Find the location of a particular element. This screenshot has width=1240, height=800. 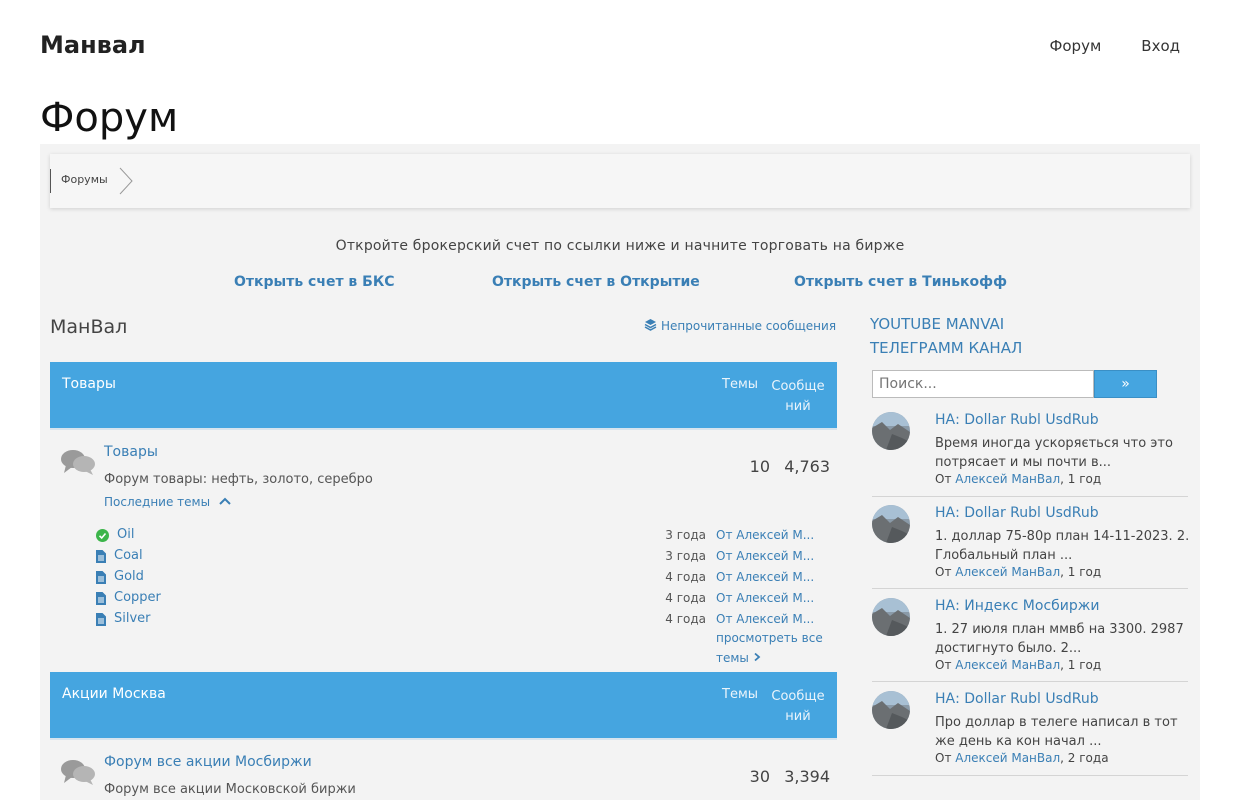

category-header-moscow-stocks: Акции Москва Темы Сообще ний is located at coordinates (443, 706).